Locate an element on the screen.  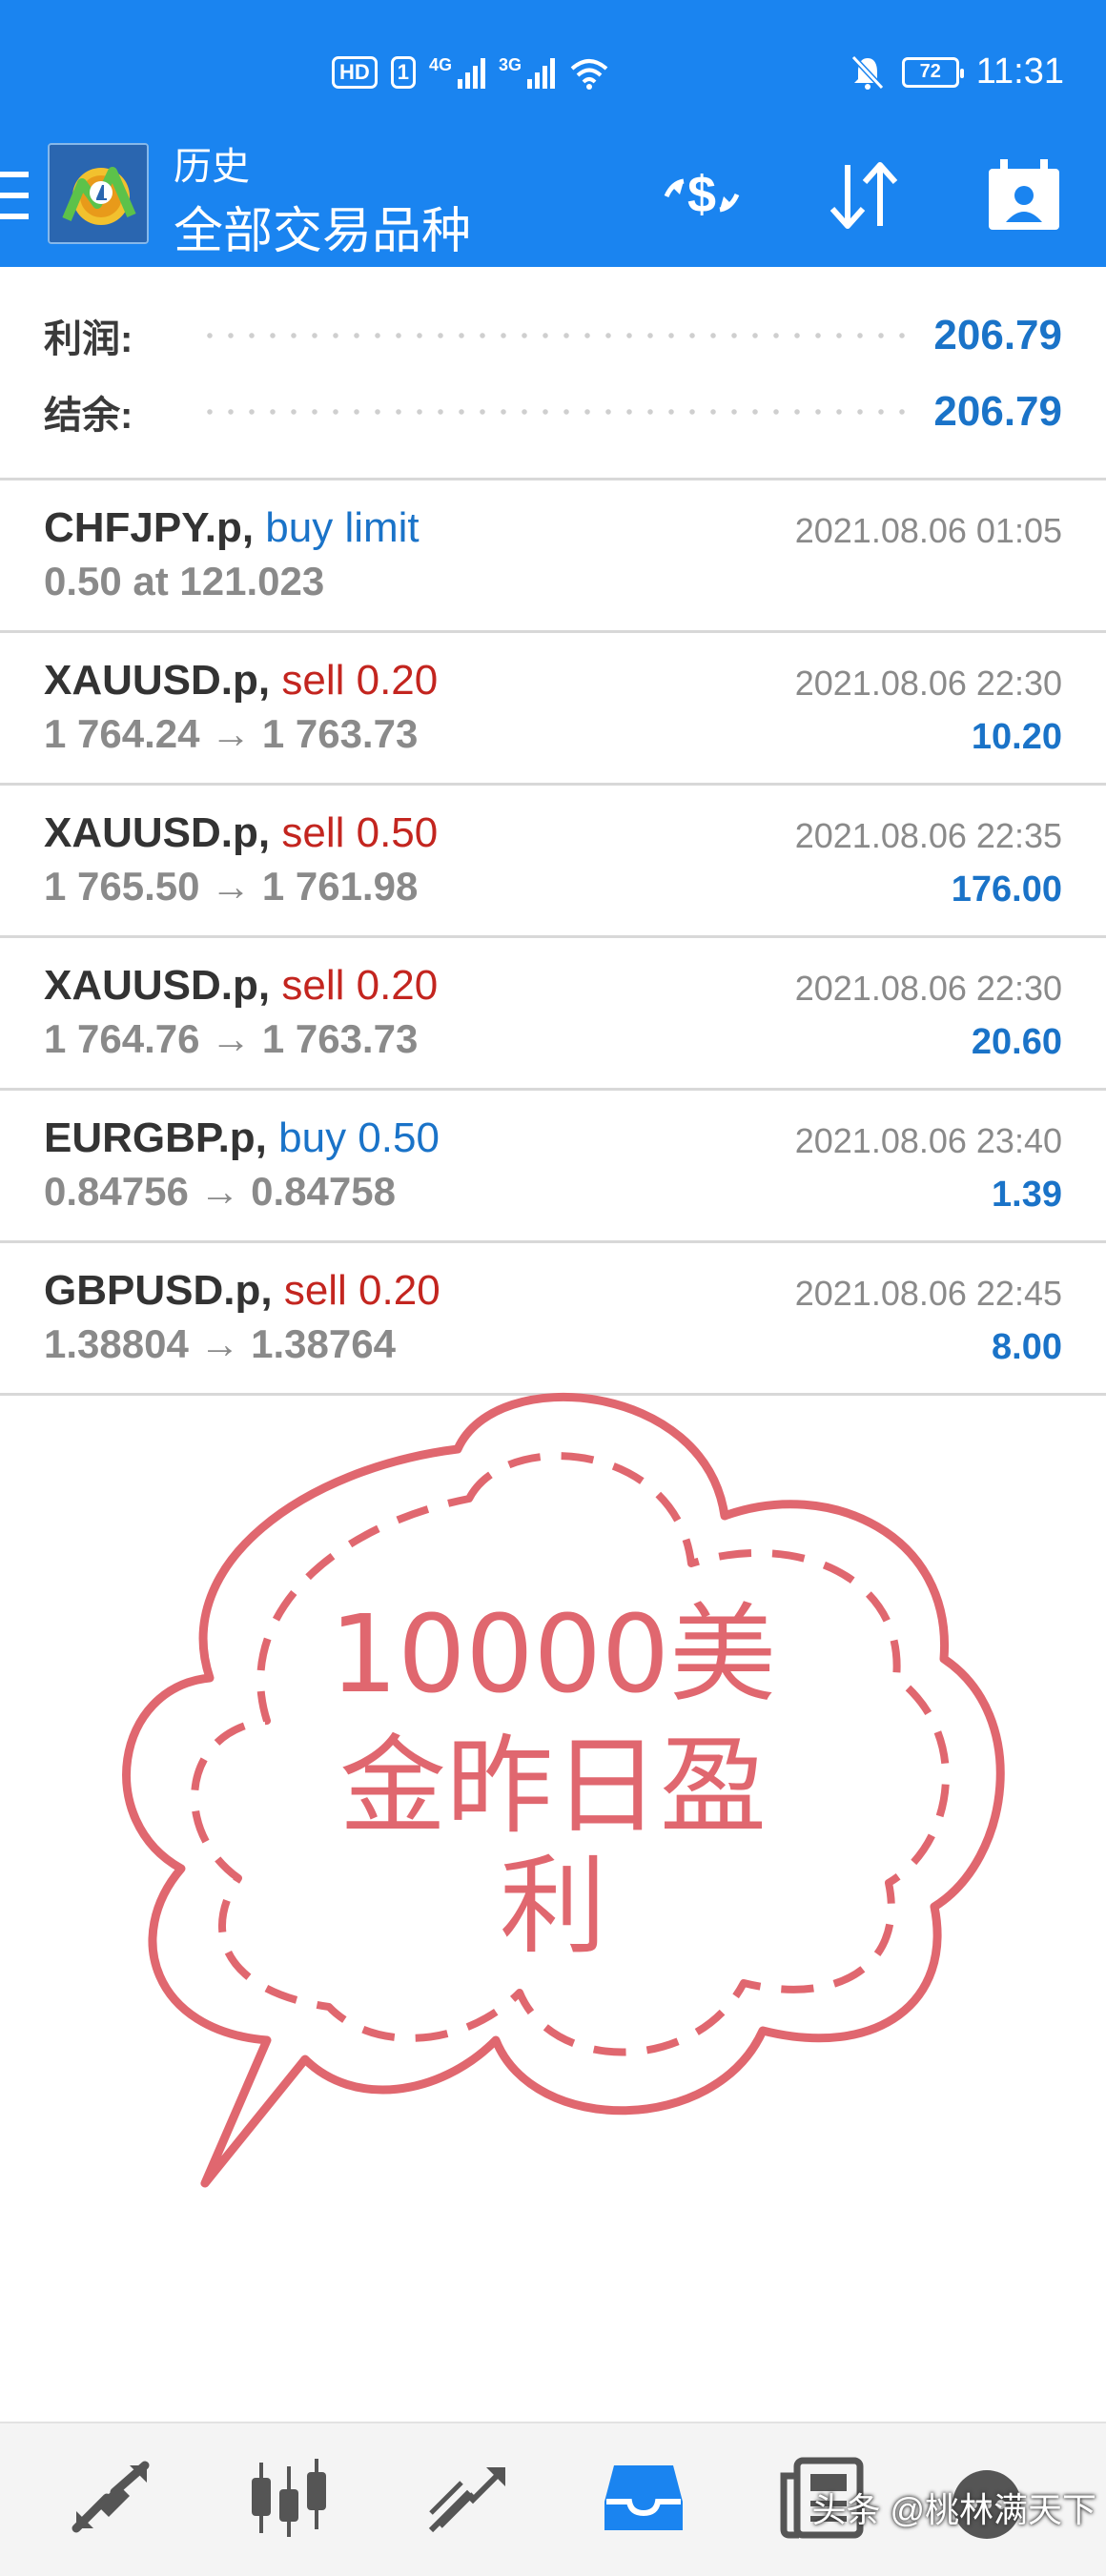
history-icon is located at coordinates (643, 2498).